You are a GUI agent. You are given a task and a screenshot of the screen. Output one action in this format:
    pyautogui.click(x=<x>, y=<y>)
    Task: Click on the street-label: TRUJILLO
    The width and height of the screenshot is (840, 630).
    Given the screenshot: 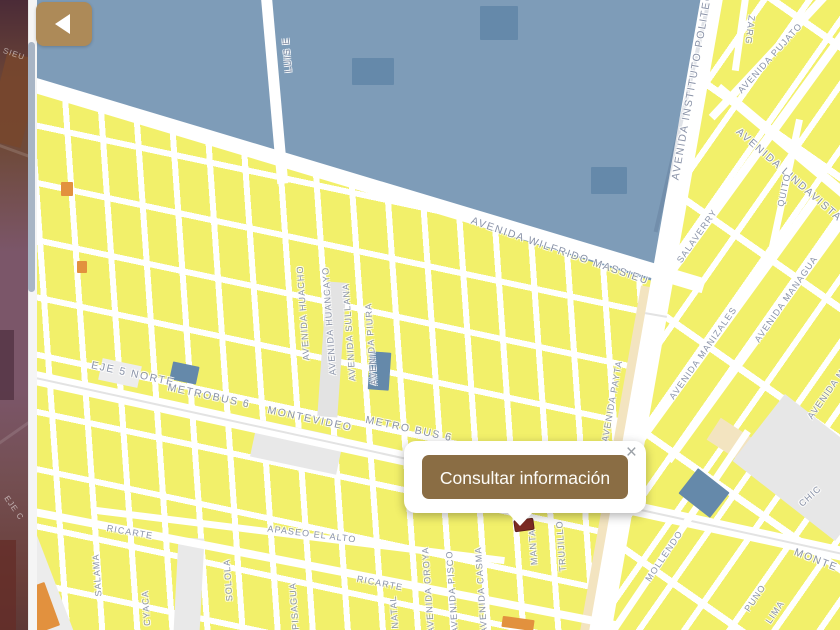 What is the action you would take?
    pyautogui.click(x=561, y=546)
    